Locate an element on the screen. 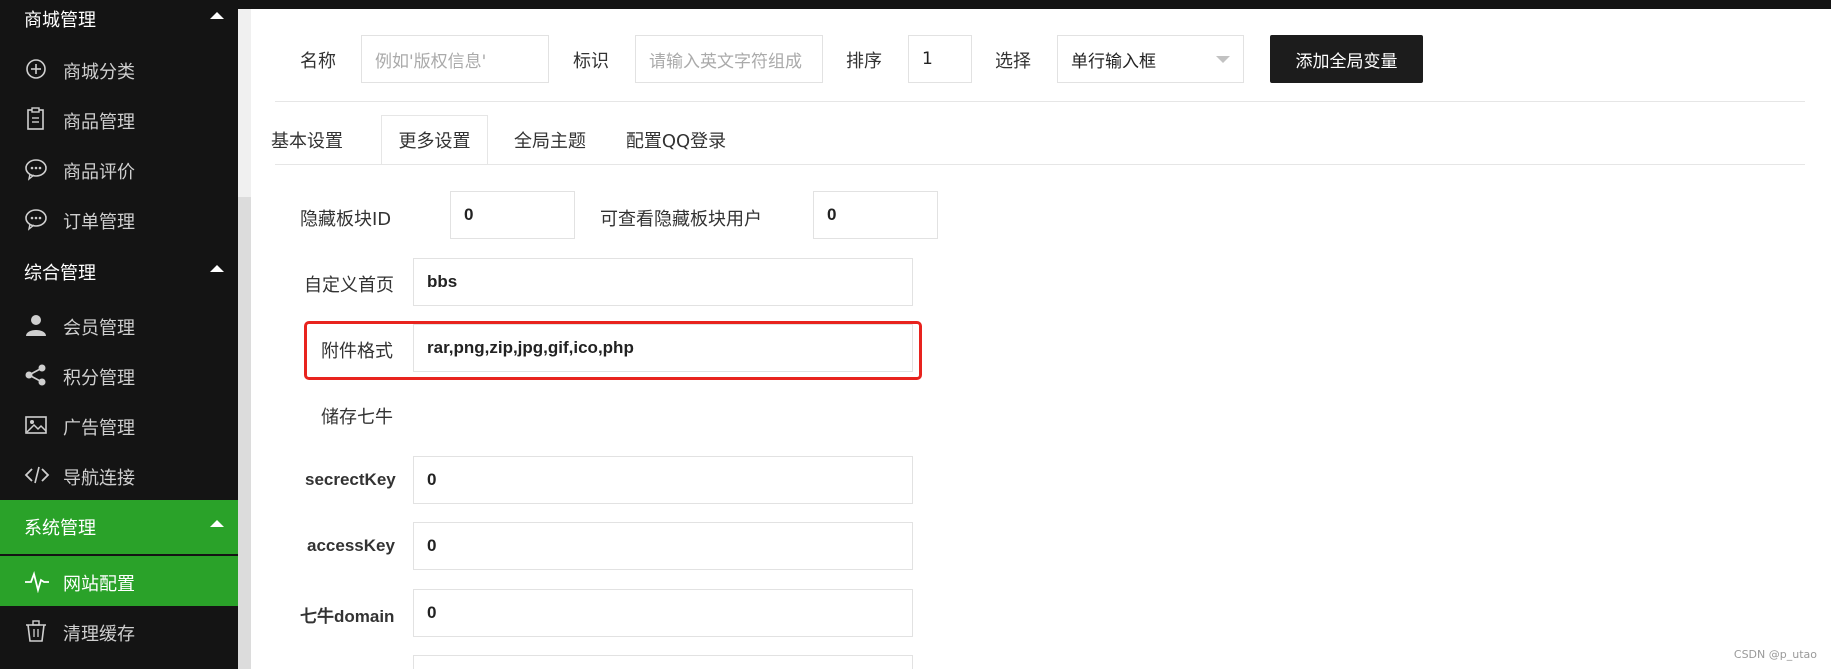 This screenshot has height=669, width=1831. var-type-select: 单行输入框 is located at coordinates (1150, 59).